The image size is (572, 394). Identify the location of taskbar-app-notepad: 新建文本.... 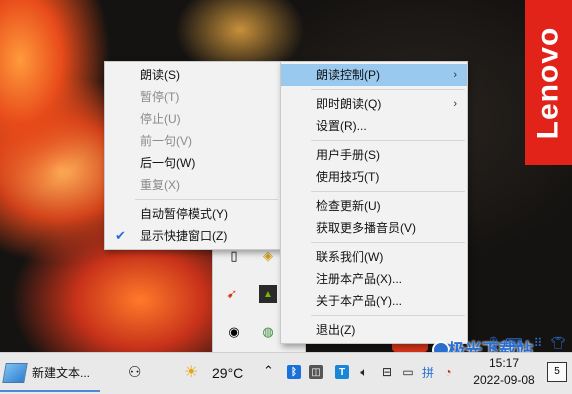
(50, 373).